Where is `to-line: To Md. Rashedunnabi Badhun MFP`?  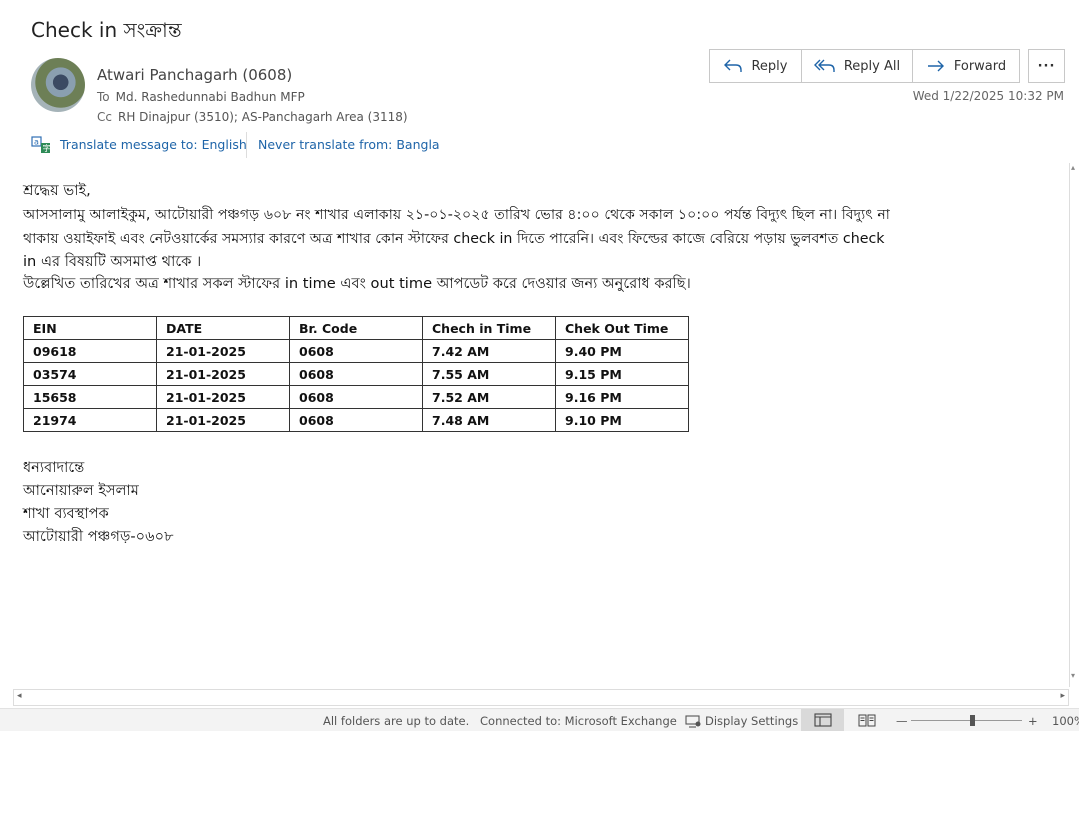 to-line: To Md. Rashedunnabi Badhun MFP is located at coordinates (201, 97).